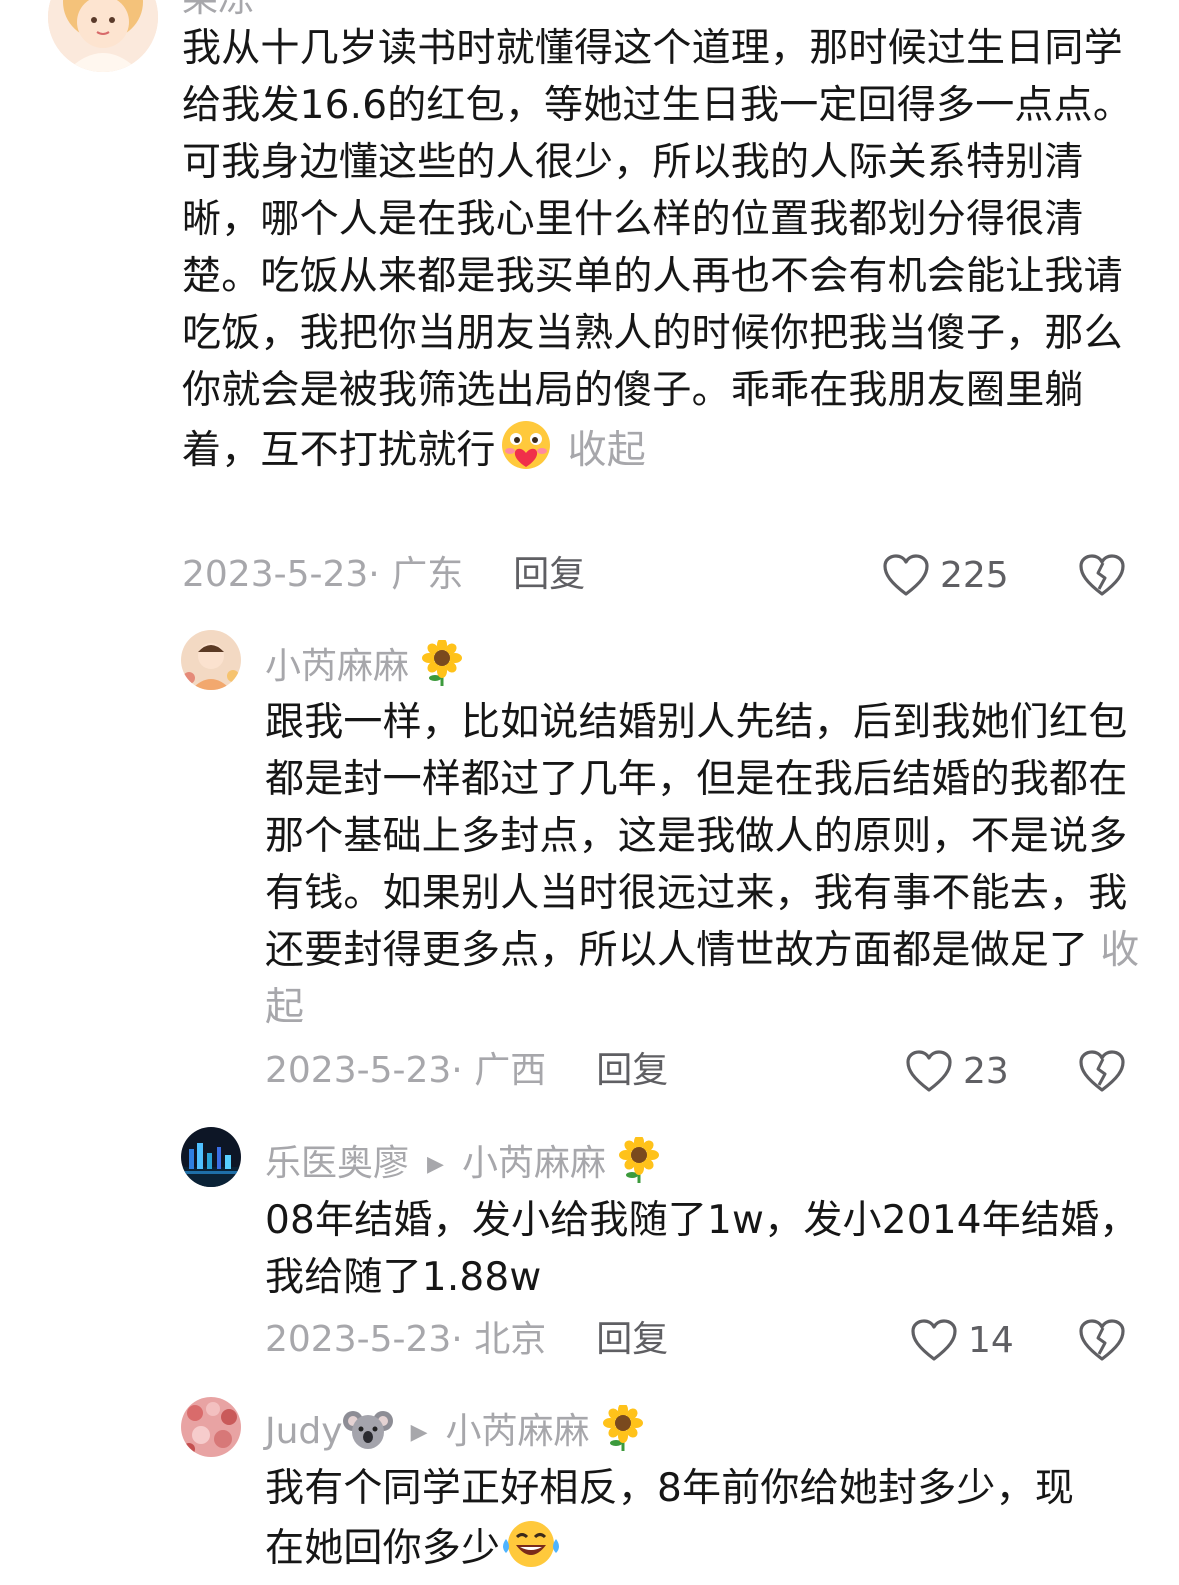 Image resolution: width=1179 pixels, height=1585 pixels. Describe the element at coordinates (526, 453) in the screenshot. I see `love-face-emoji` at that location.